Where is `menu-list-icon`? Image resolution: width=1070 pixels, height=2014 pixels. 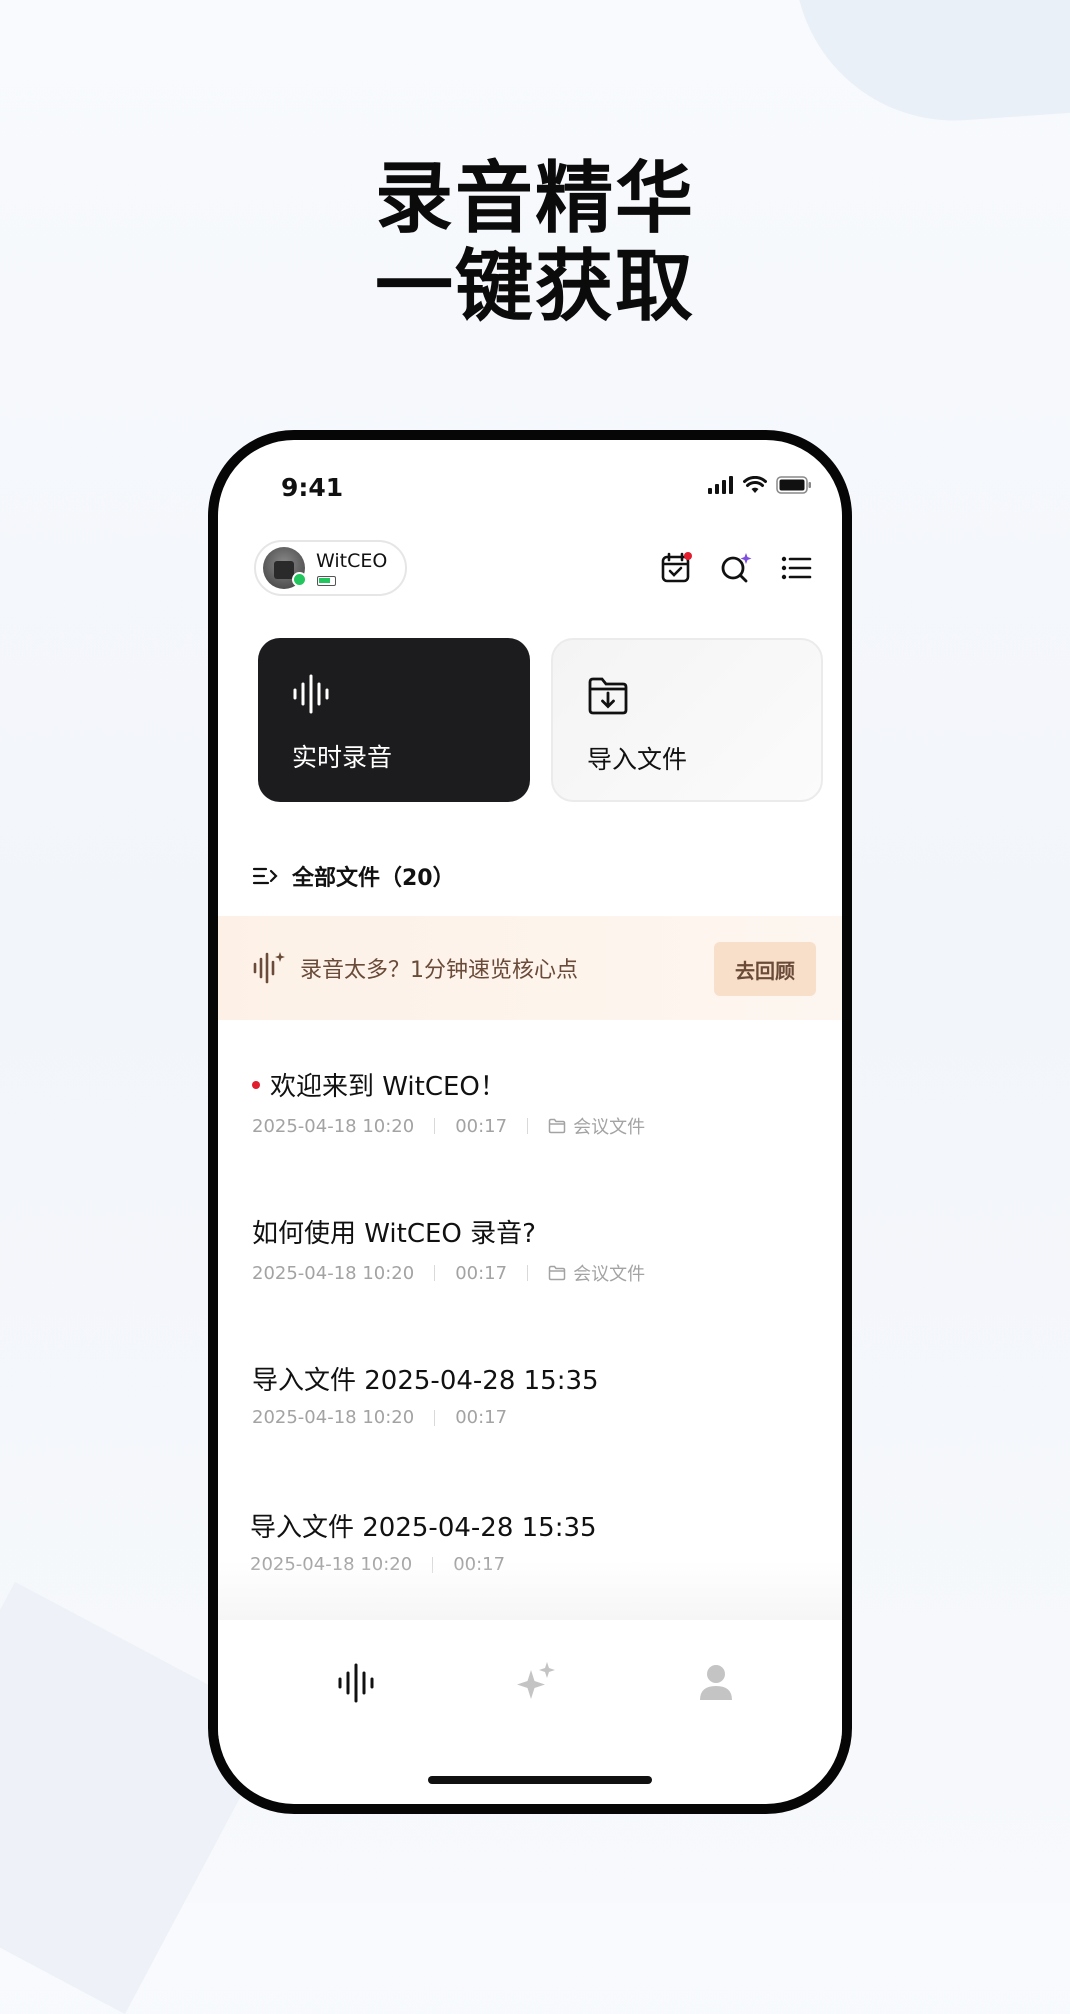
menu-list-icon is located at coordinates (796, 568).